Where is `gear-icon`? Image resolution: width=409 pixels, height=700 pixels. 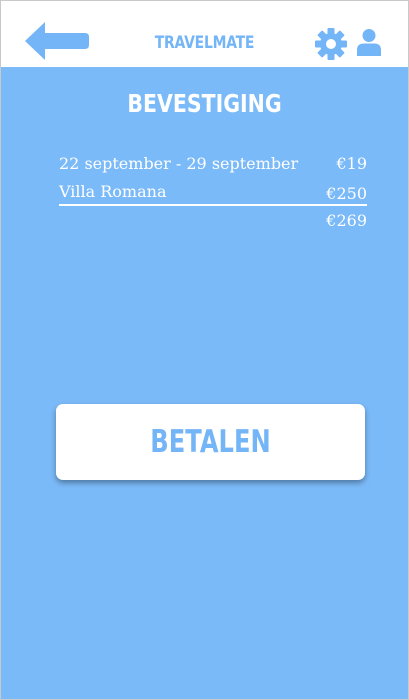 gear-icon is located at coordinates (331, 44).